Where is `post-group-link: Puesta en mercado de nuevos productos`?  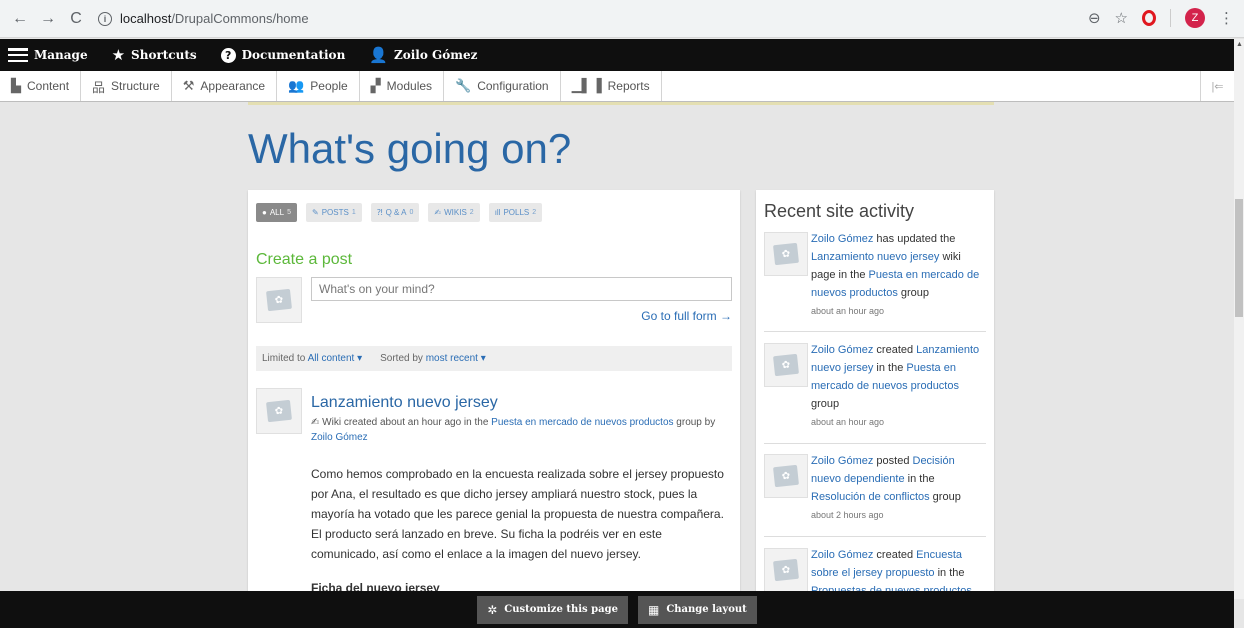 post-group-link: Puesta en mercado de nuevos productos is located at coordinates (582, 422).